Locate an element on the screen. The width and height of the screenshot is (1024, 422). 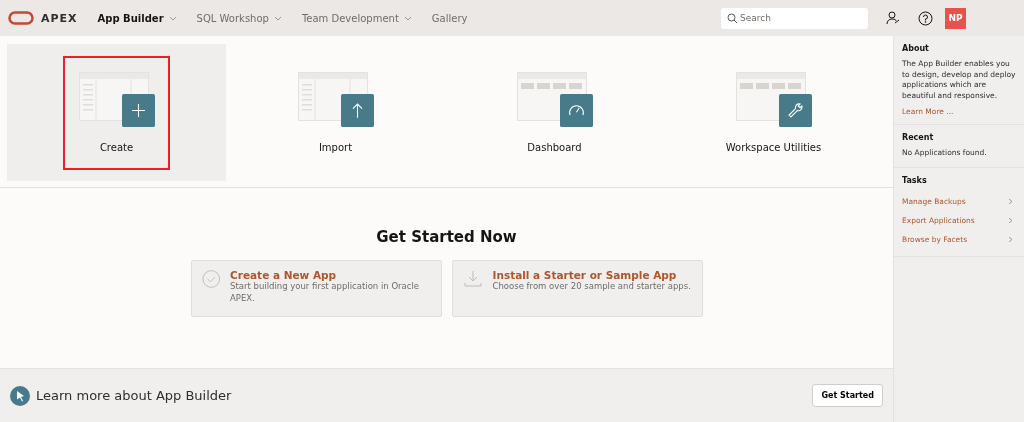
tile-label: Import is located at coordinates (335, 147).